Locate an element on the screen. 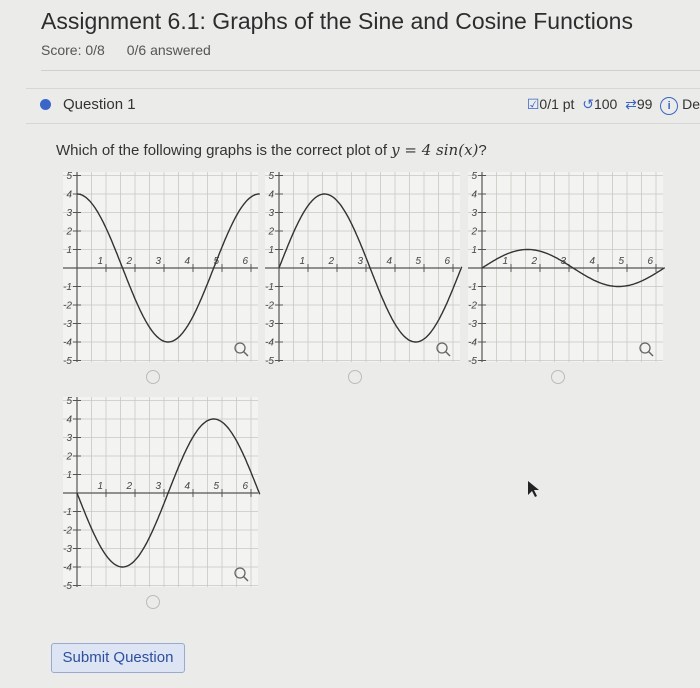 This screenshot has height=688, width=700. graph-d-svg: 5 4 3 2 1 -1 -2 -3 -4 -5 1 2 3 4 5 6 is located at coordinates (162, 494).